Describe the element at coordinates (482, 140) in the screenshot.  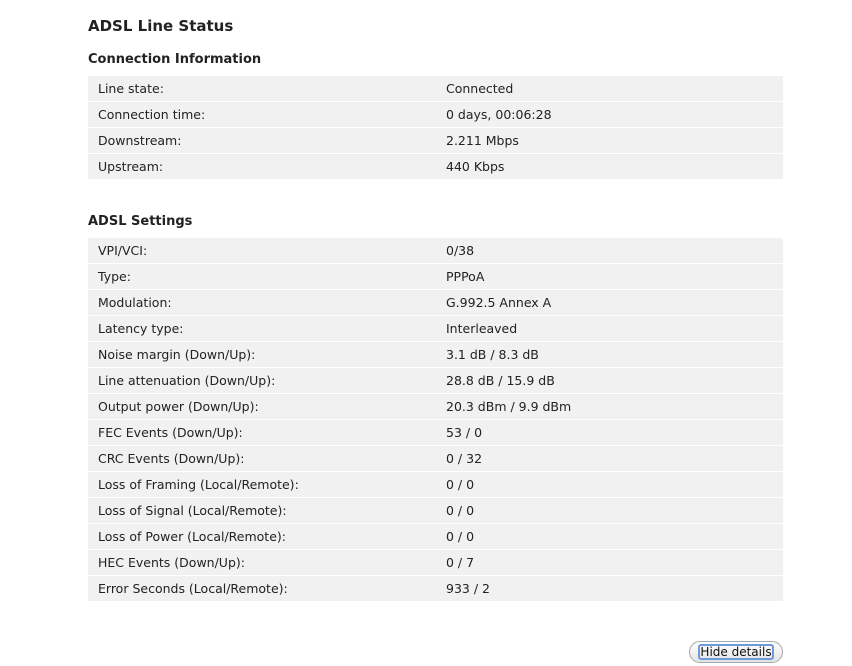
I see `row-value: 2.211 Mbps` at that location.